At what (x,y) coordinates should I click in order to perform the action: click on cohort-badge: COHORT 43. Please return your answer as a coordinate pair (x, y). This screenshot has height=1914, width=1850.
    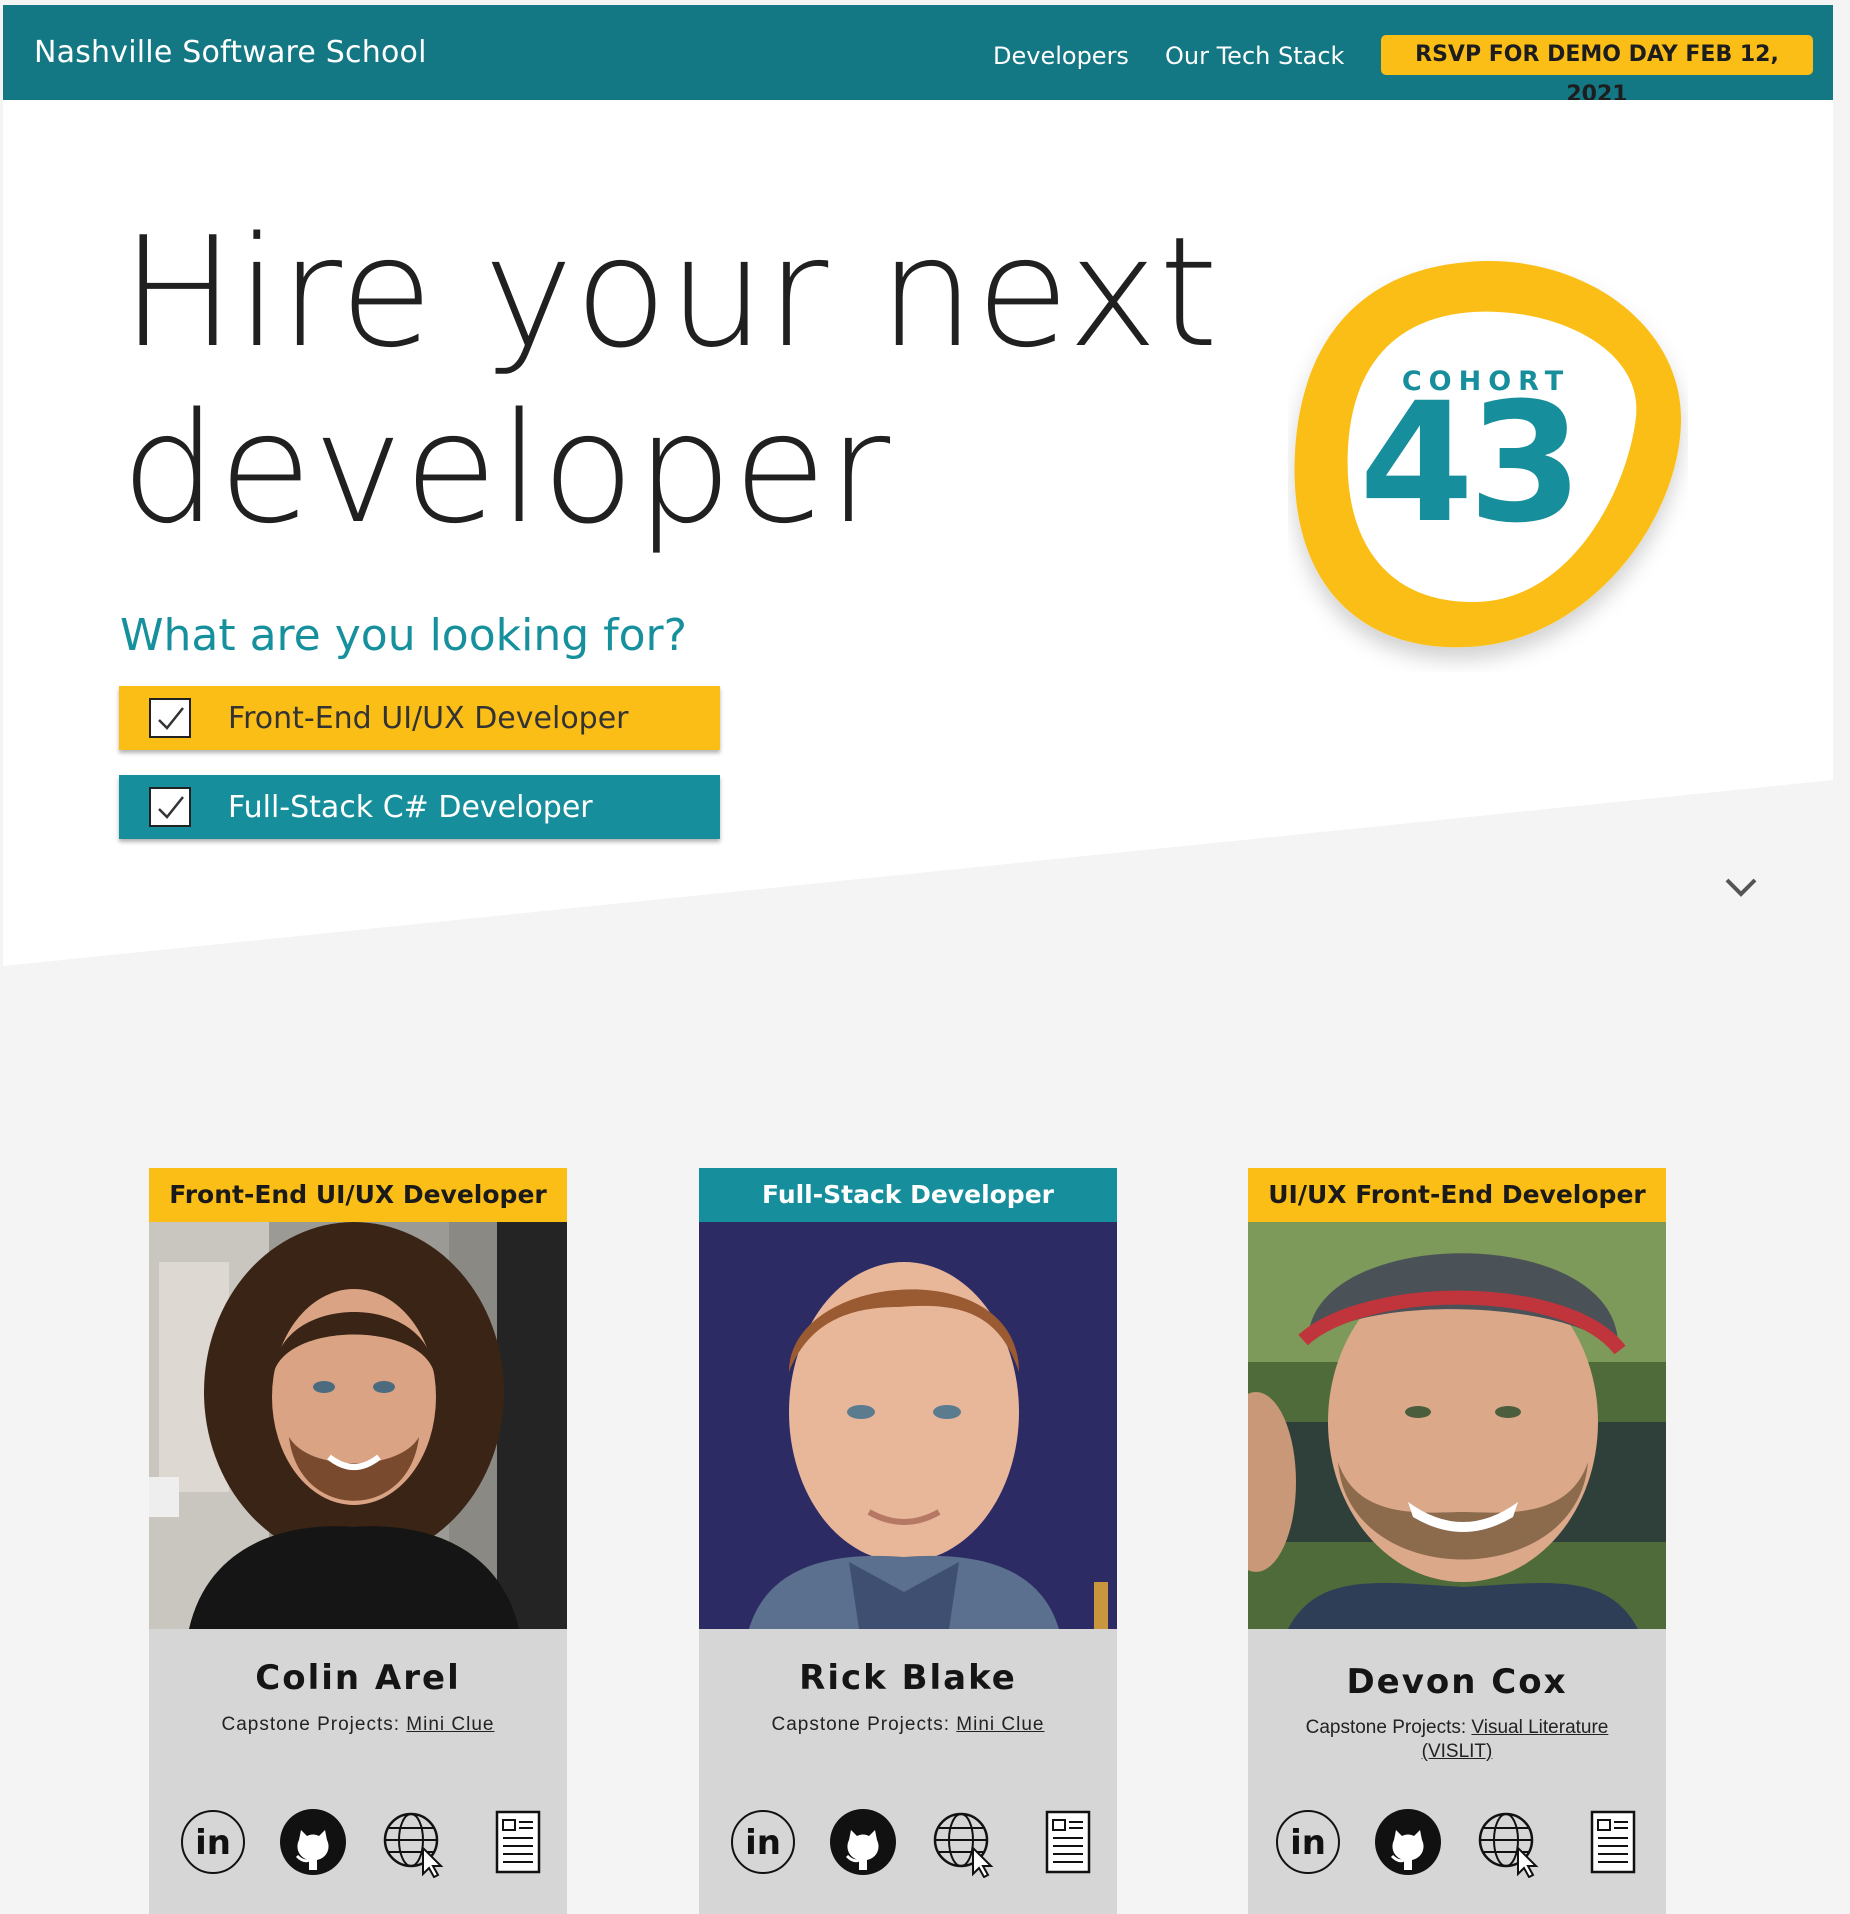
    Looking at the image, I should click on (1488, 454).